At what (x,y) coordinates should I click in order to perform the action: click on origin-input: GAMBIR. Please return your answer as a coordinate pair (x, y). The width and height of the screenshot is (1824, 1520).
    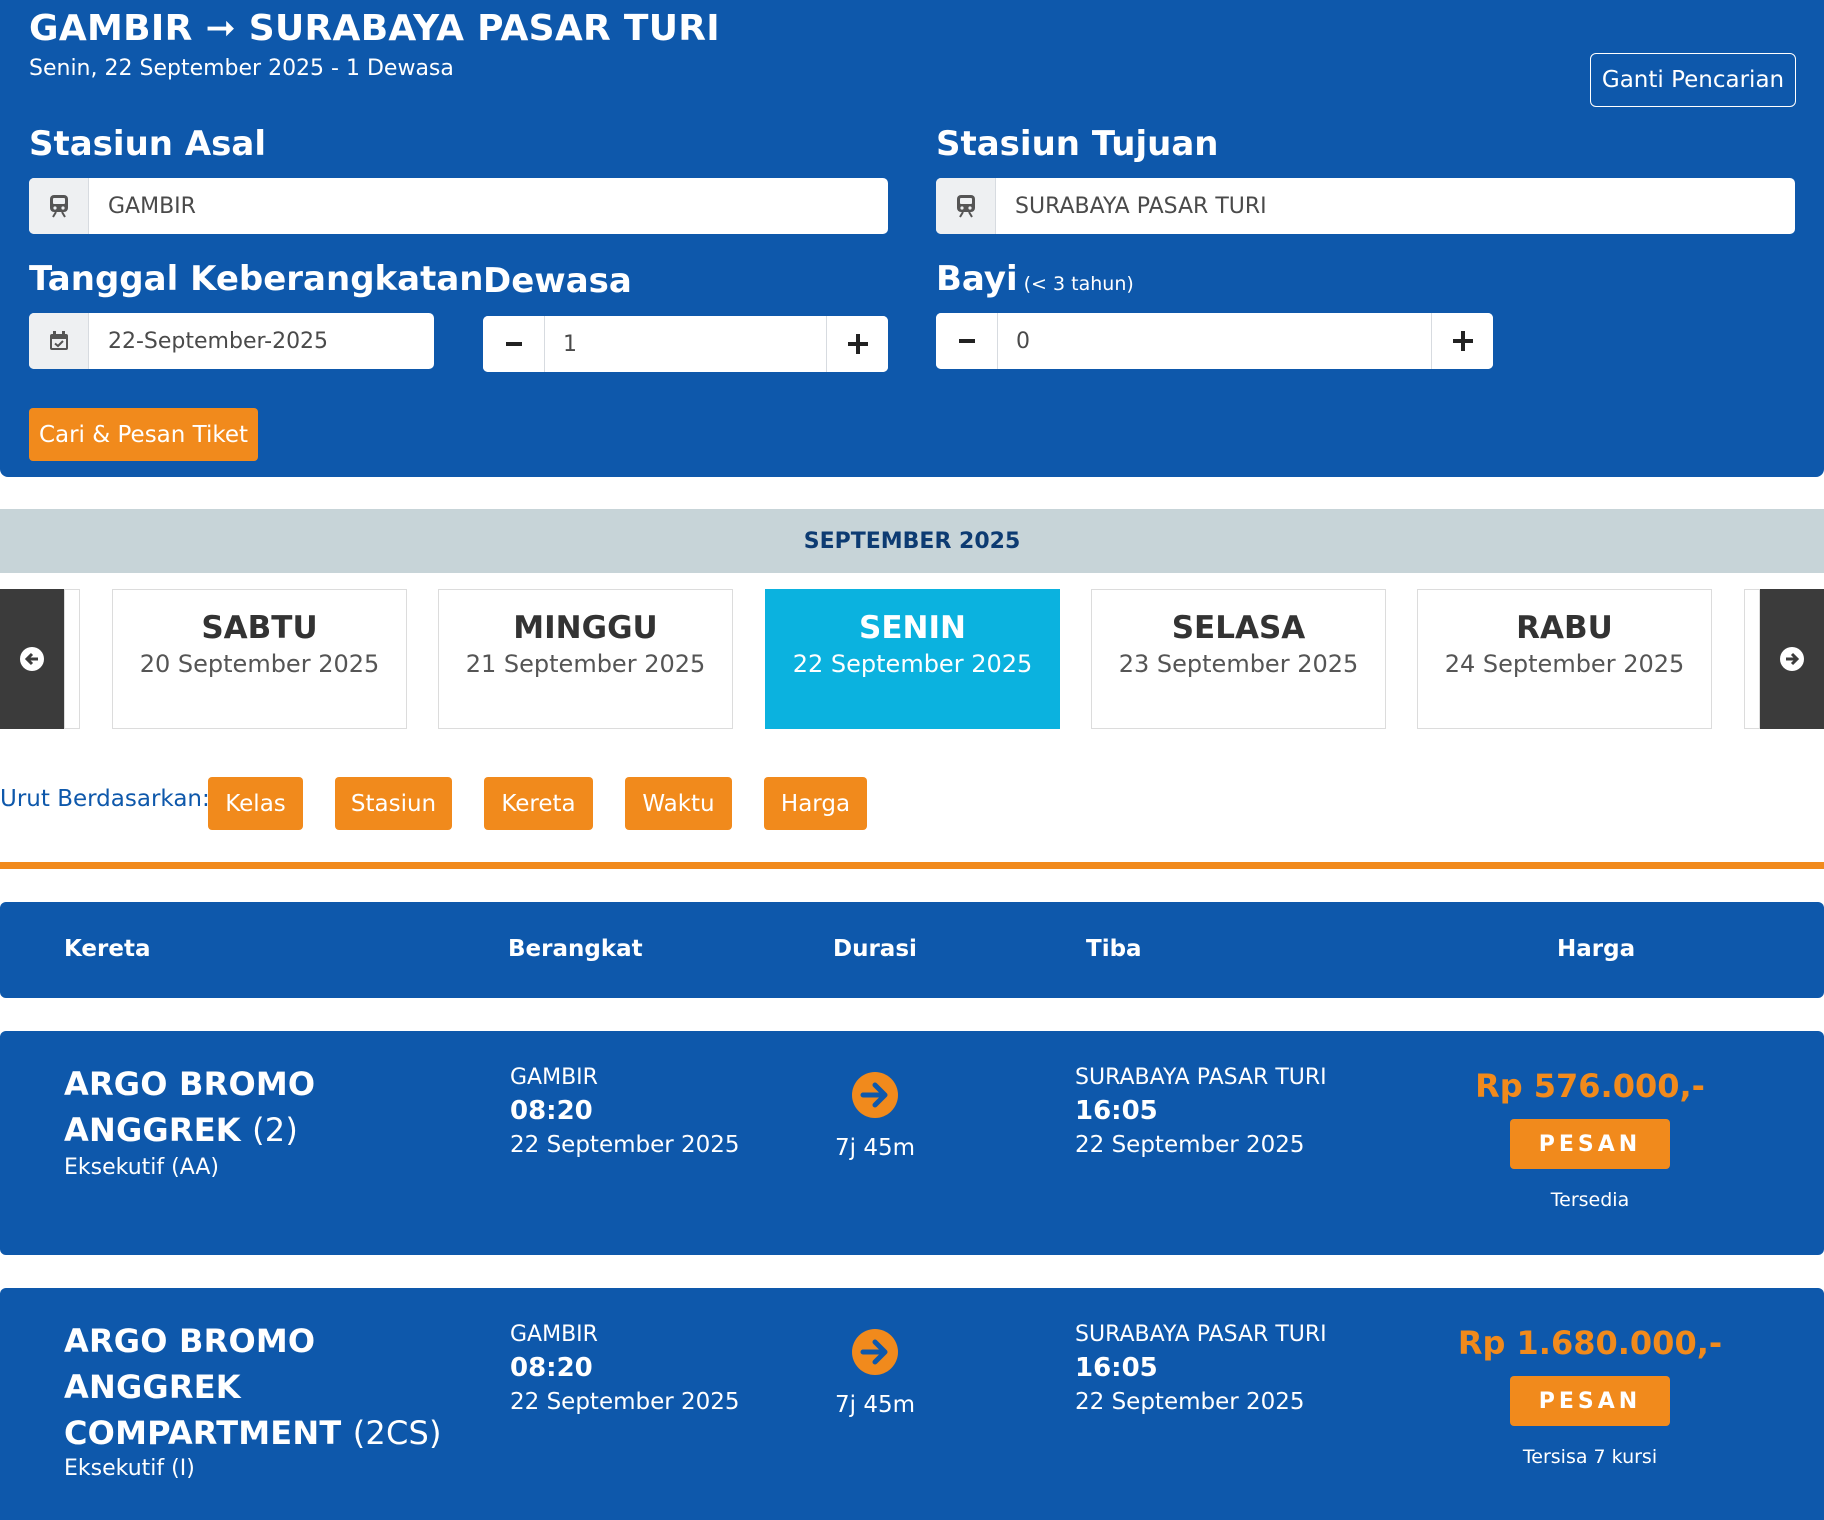
    Looking at the image, I should click on (488, 206).